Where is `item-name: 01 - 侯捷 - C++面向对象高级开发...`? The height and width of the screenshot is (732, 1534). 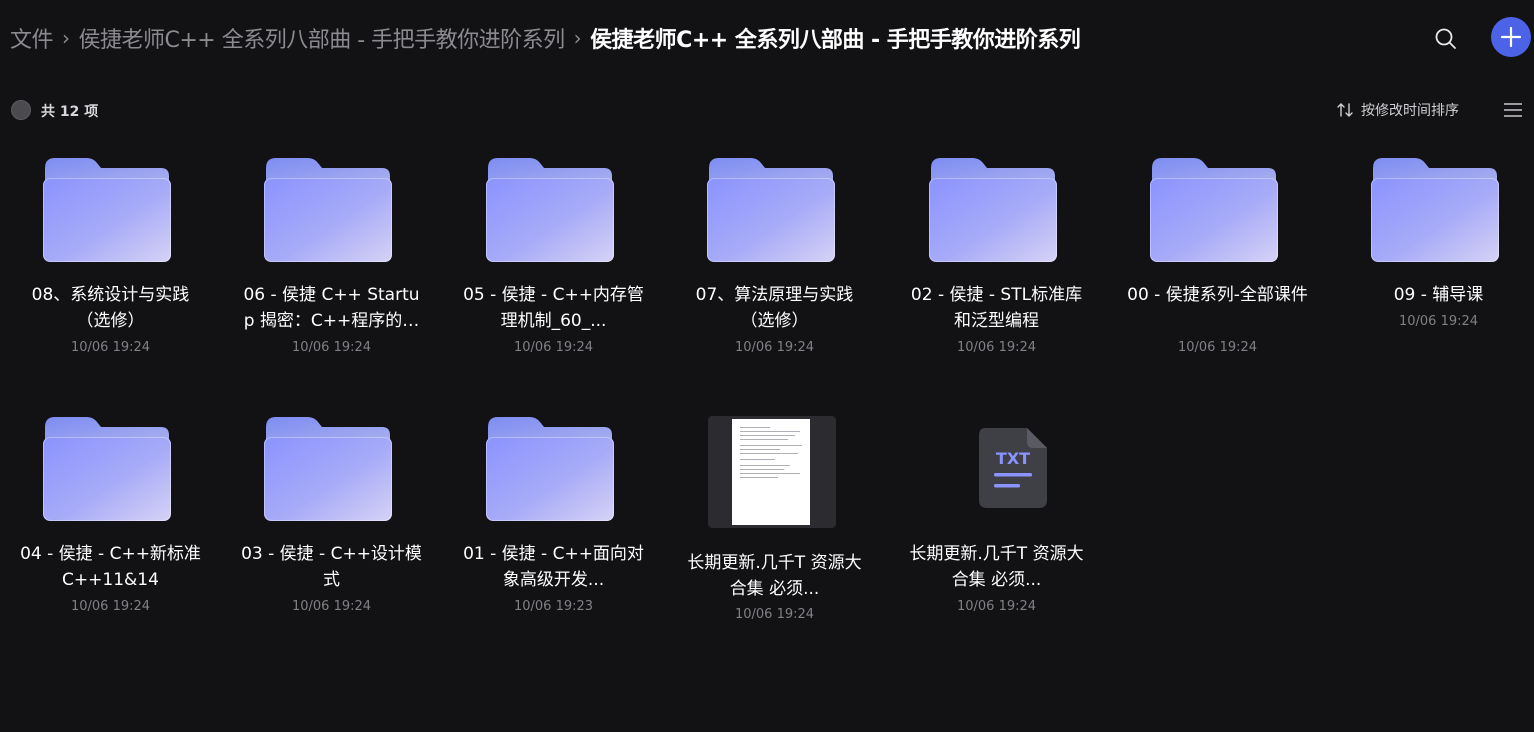 item-name: 01 - 侯捷 - C++面向对象高级开发... is located at coordinates (553, 567).